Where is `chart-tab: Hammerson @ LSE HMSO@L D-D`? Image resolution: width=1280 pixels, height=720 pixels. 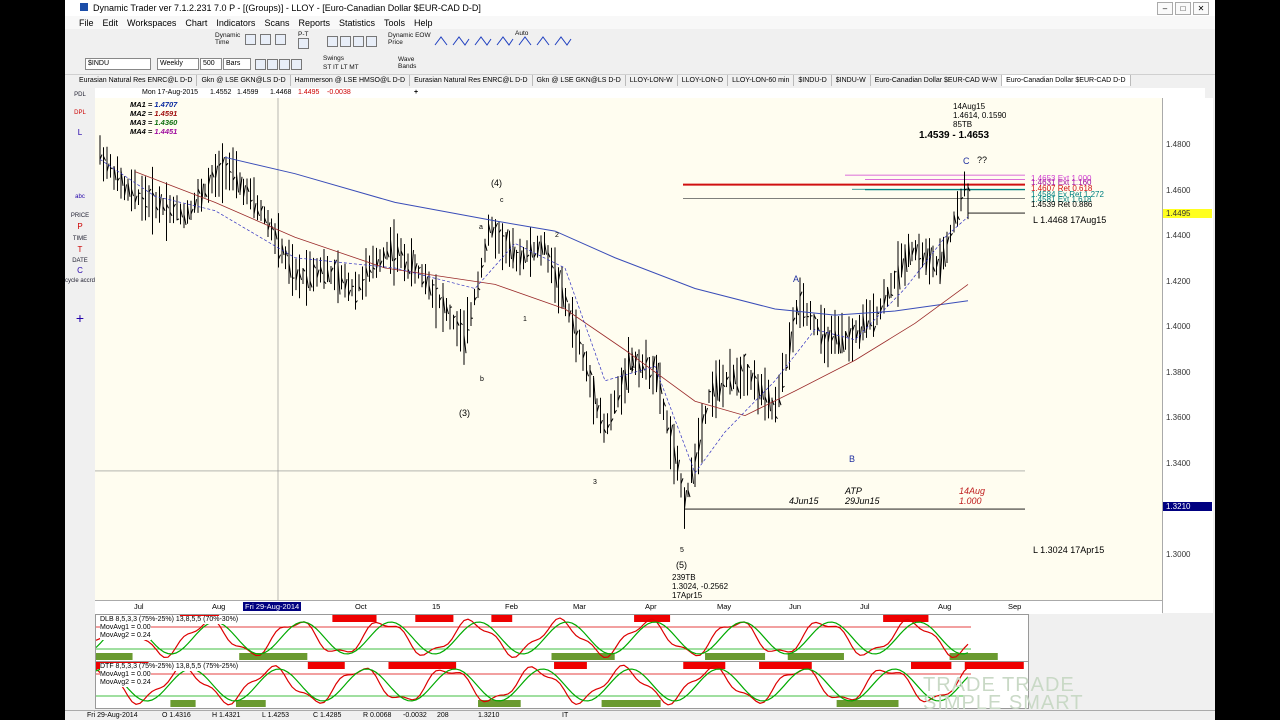
chart-tab: Hammerson @ LSE HMSO@L D-D is located at coordinates (351, 80).